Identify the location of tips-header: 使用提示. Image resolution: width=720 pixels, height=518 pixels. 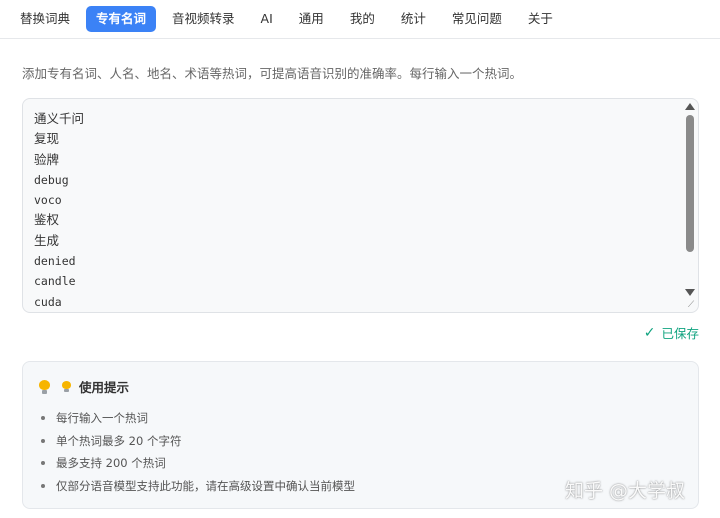
(84, 386).